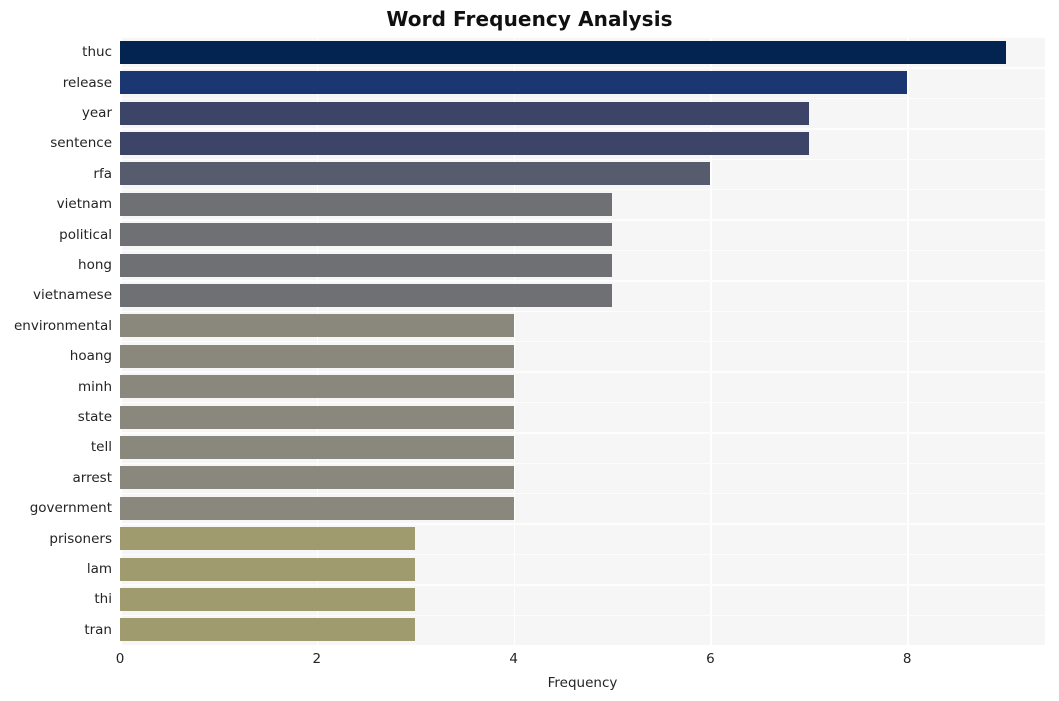 The height and width of the screenshot is (701, 1059). I want to click on y-tick-label-arrest: arrest, so click(92, 477).